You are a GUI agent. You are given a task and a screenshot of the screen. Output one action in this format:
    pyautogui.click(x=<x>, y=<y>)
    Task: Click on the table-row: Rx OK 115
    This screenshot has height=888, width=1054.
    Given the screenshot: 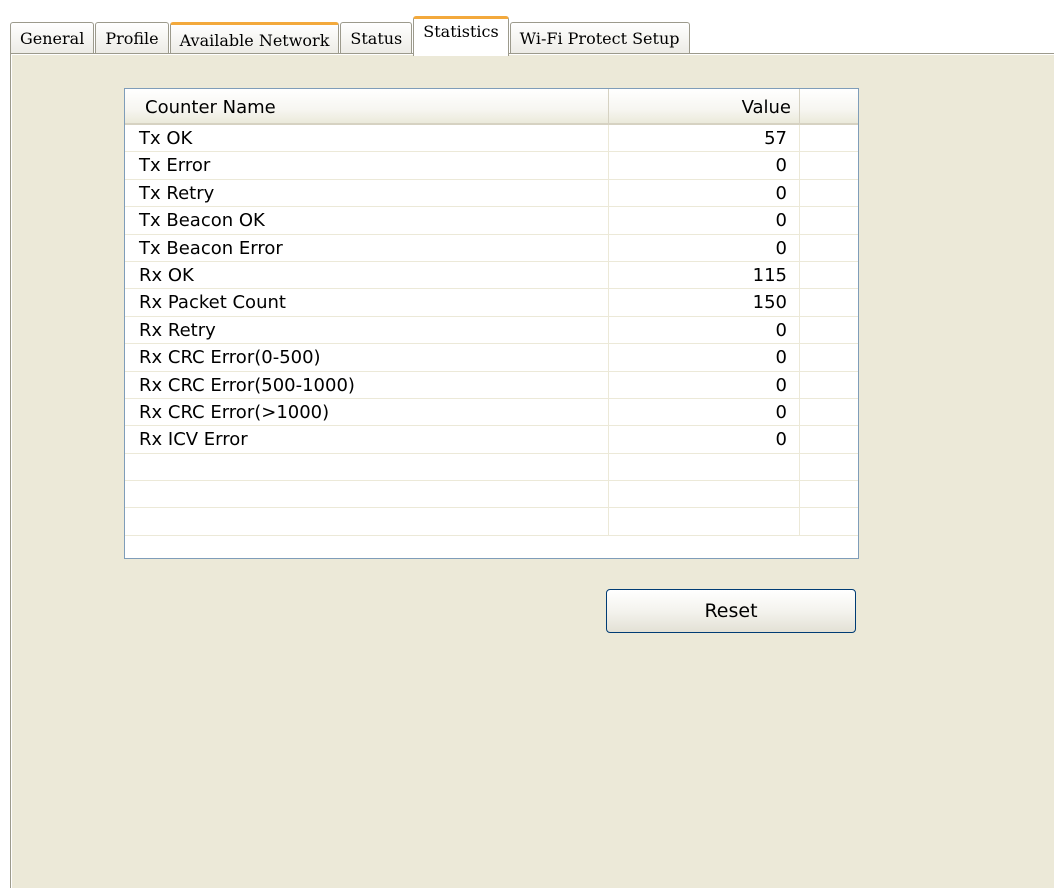 What is the action you would take?
    pyautogui.click(x=491, y=275)
    